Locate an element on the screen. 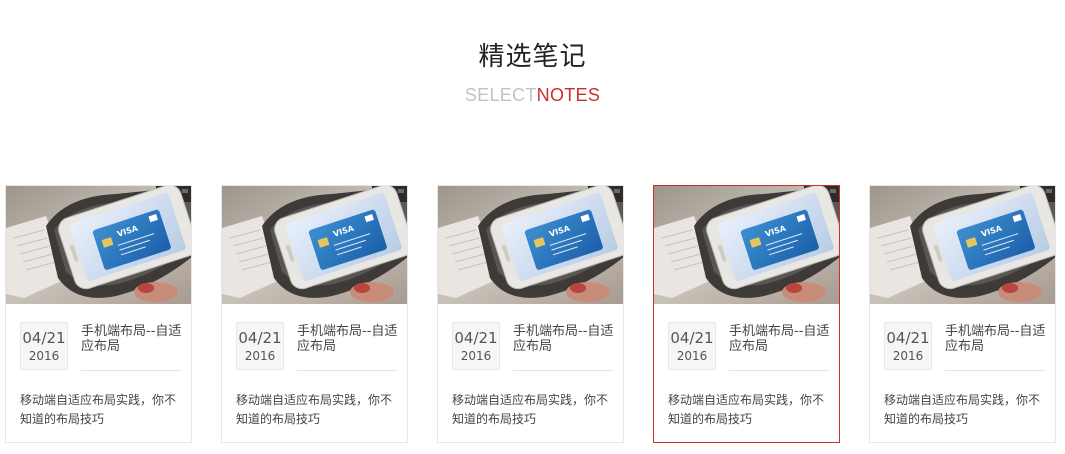 The image size is (1065, 454). section-subtitle: SELECTNOTES is located at coordinates (532, 95).